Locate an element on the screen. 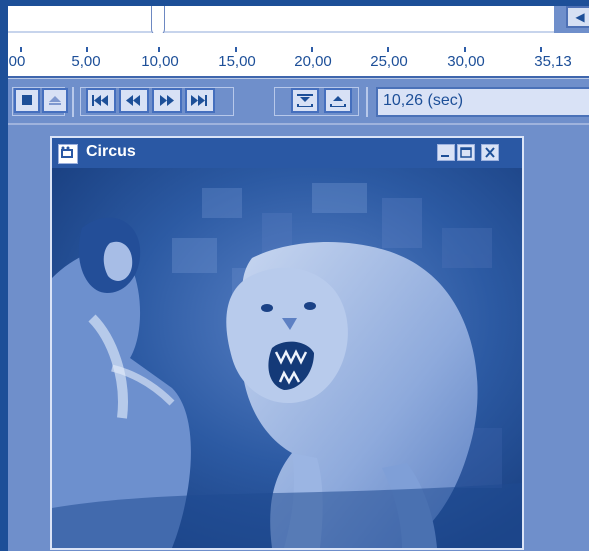 This screenshot has width=589, height=551. timeline-track is located at coordinates (281, 21).